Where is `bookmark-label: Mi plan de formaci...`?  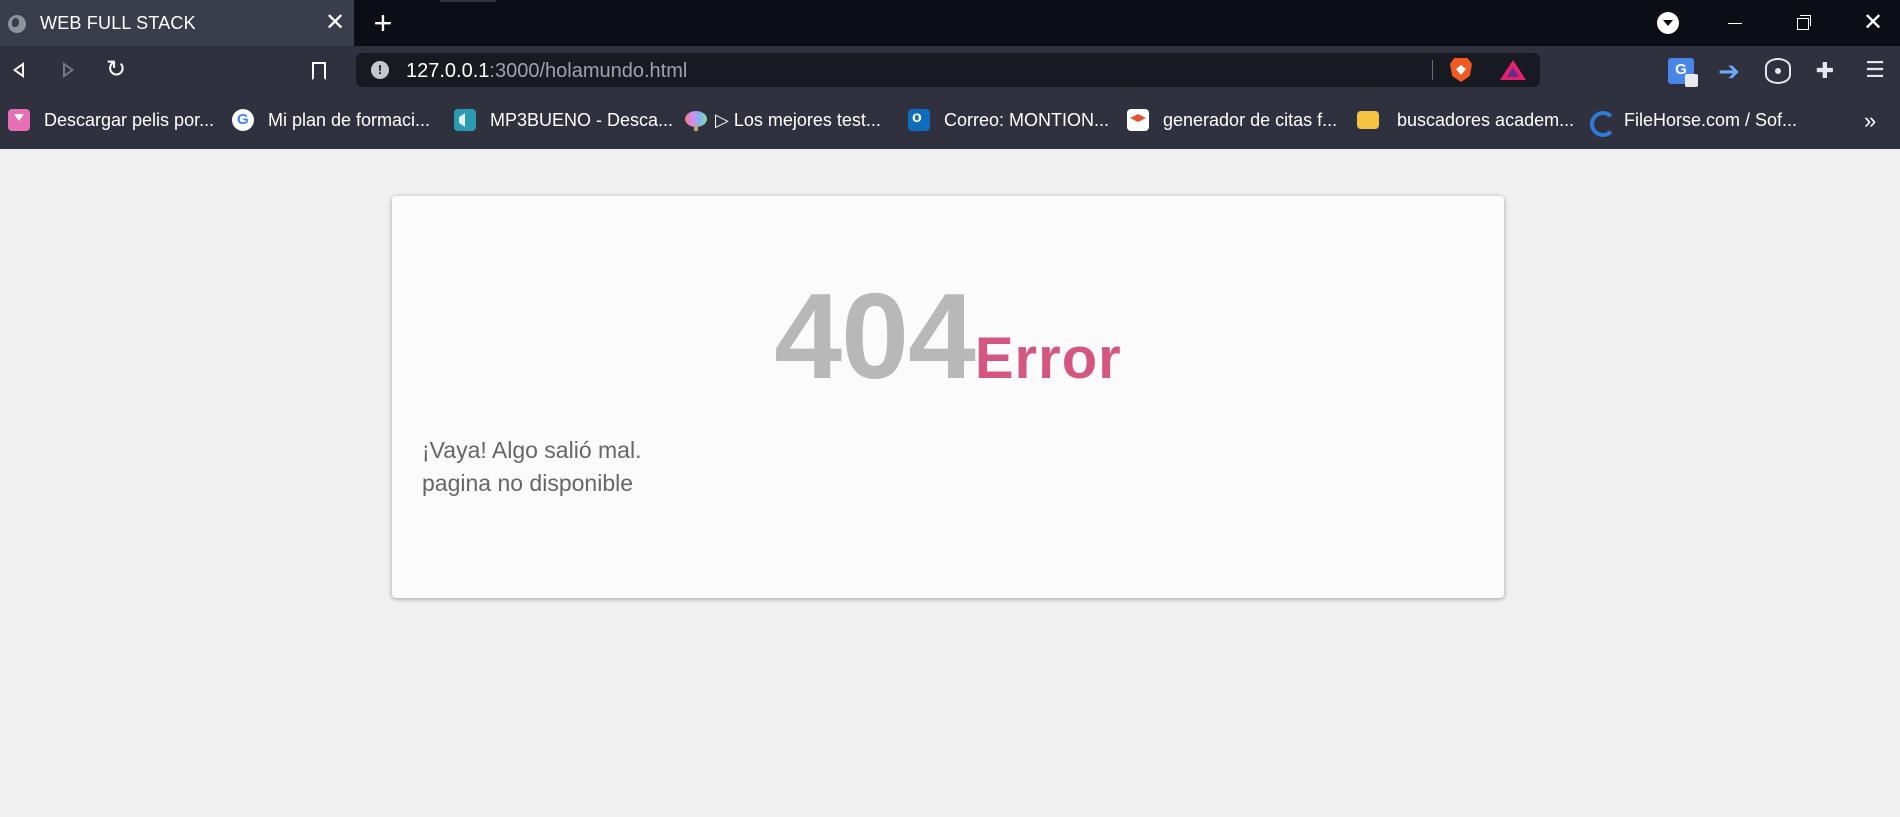
bookmark-label: Mi plan de formaci... is located at coordinates (349, 119).